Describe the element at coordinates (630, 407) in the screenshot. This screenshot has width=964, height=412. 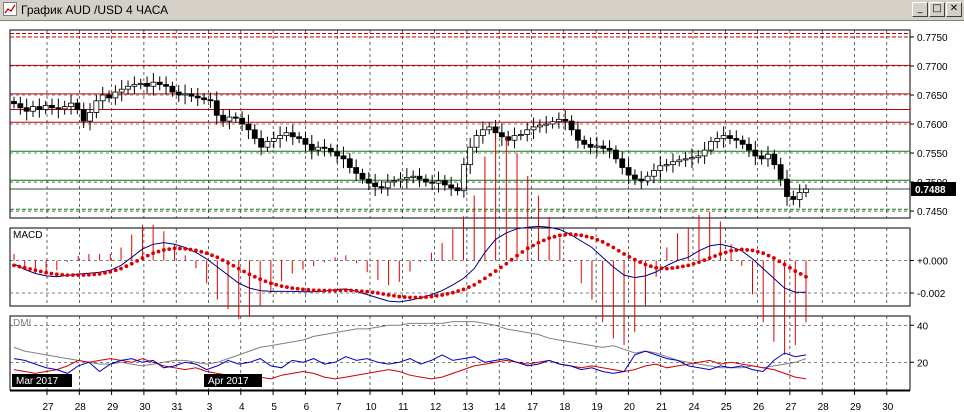
I see `time-axis-label: 20` at that location.